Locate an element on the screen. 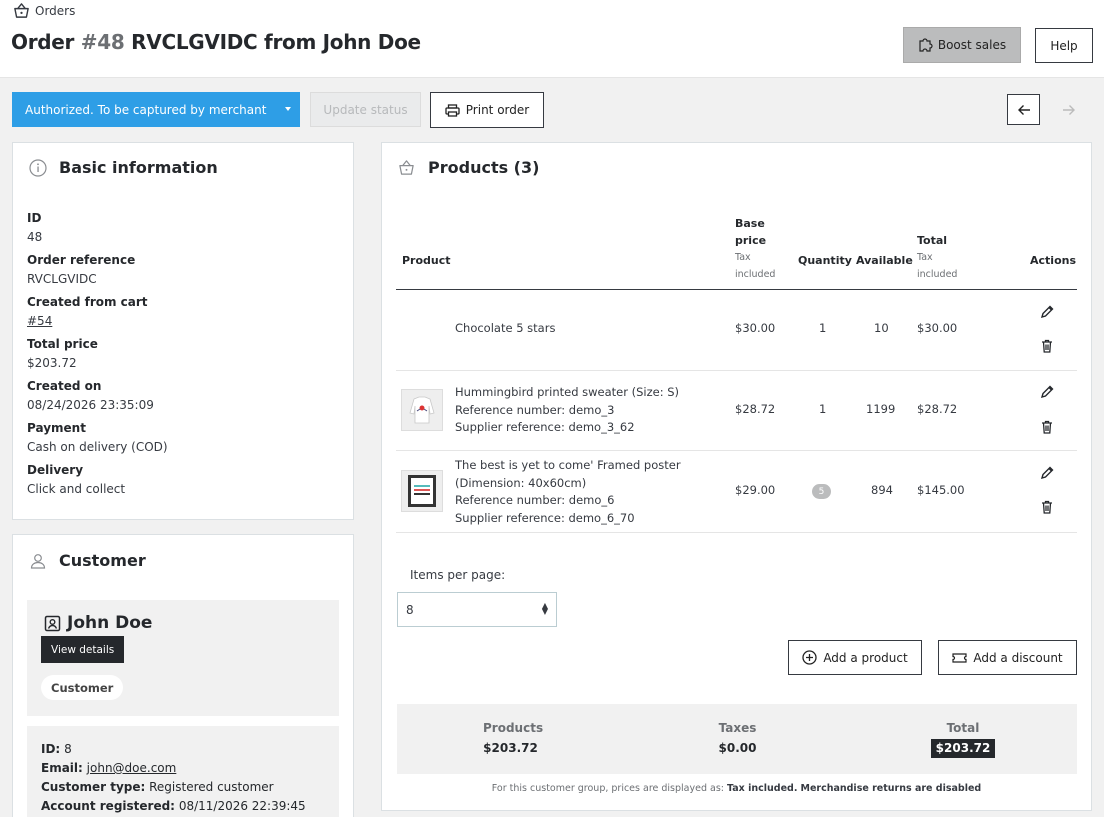  order-status-select: Authorized. To be captured by merchant is located at coordinates (156, 109).